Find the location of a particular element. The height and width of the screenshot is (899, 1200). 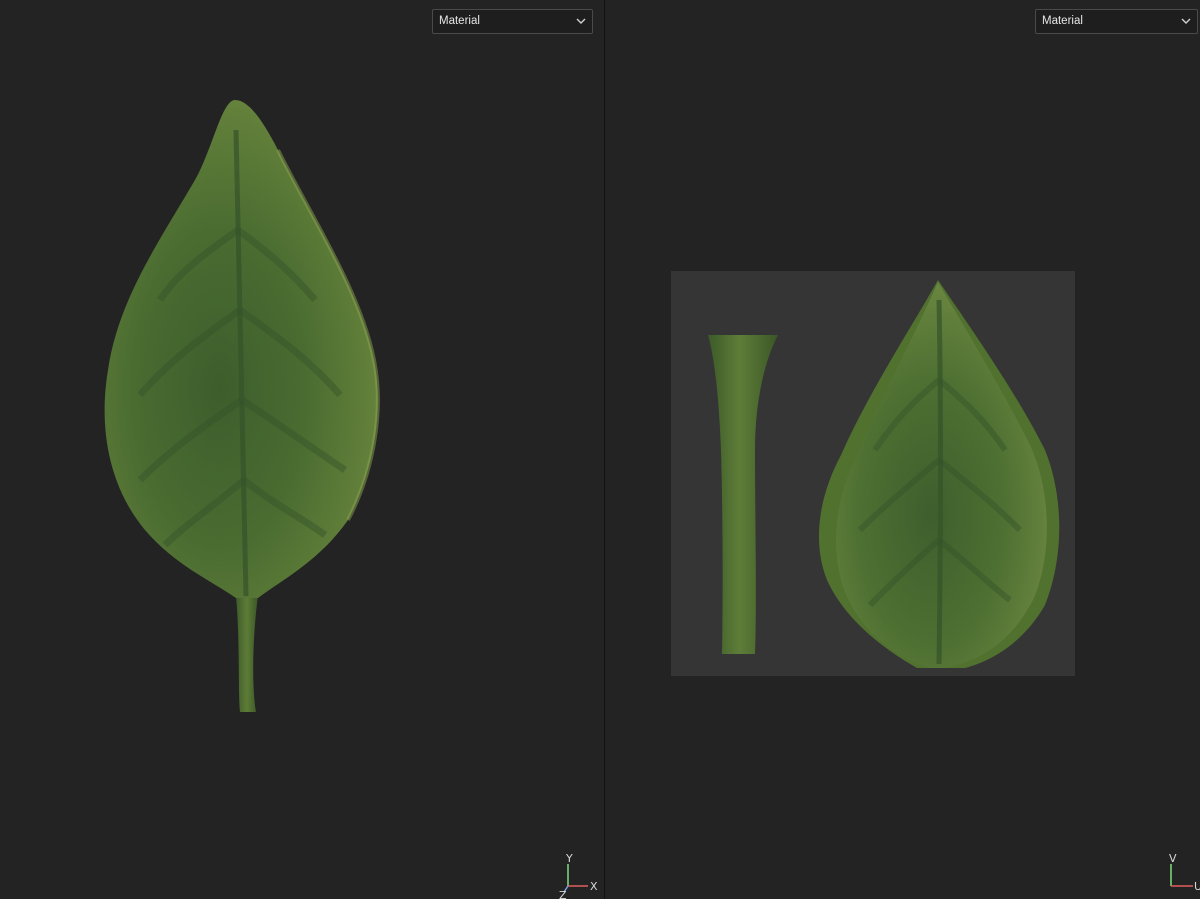

leaf-stem is located at coordinates (247, 654).